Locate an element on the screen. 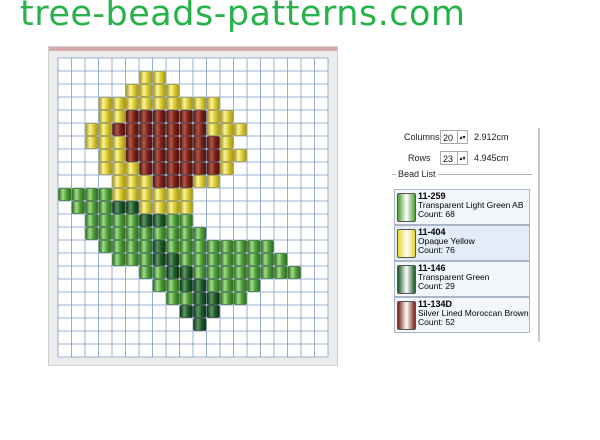 This screenshot has width=600, height=440. bead-list-item: 11-404 Opaque Yellow Count: 76 is located at coordinates (462, 243).